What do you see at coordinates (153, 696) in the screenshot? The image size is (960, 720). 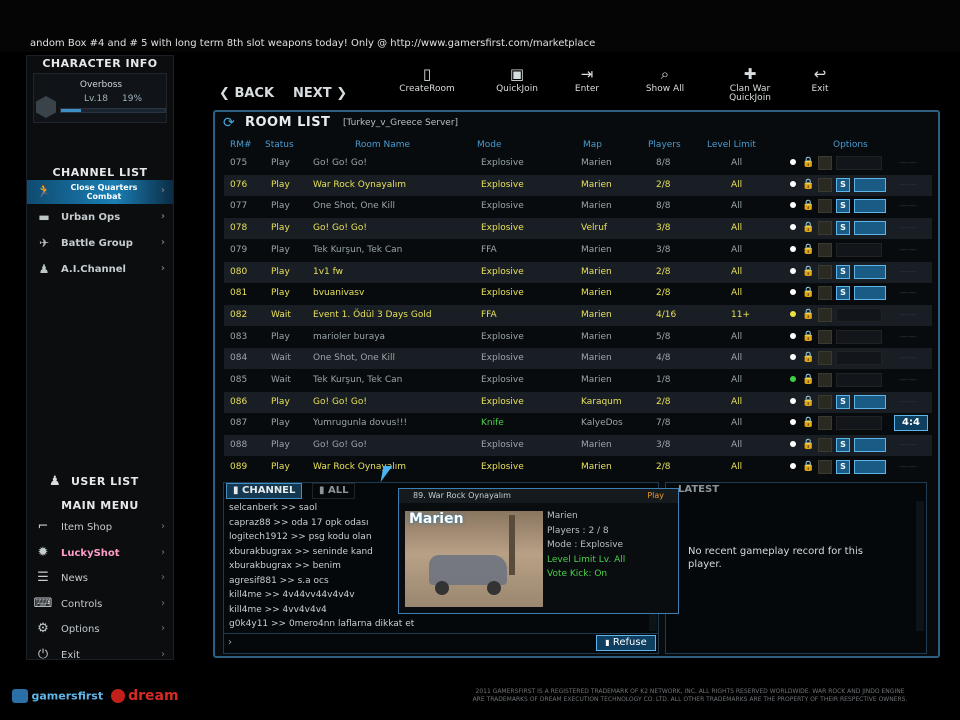 I see `dream-logo-text: dream` at bounding box center [153, 696].